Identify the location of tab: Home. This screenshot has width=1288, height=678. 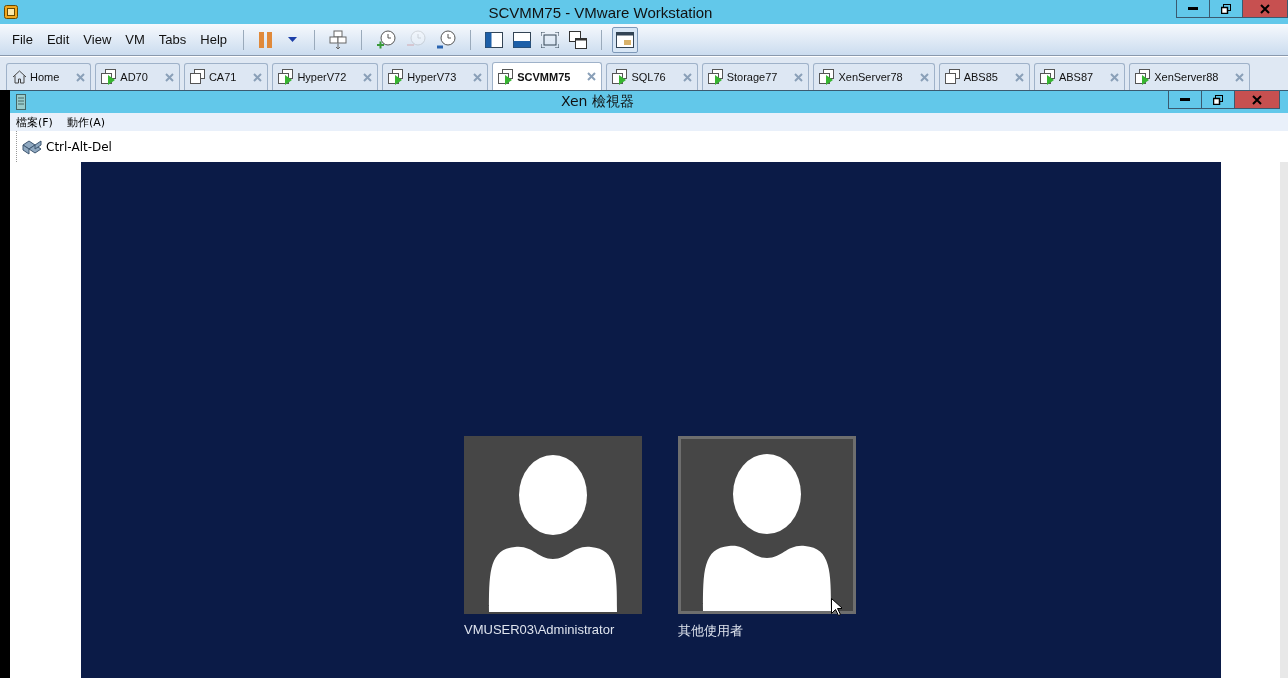
(49, 76).